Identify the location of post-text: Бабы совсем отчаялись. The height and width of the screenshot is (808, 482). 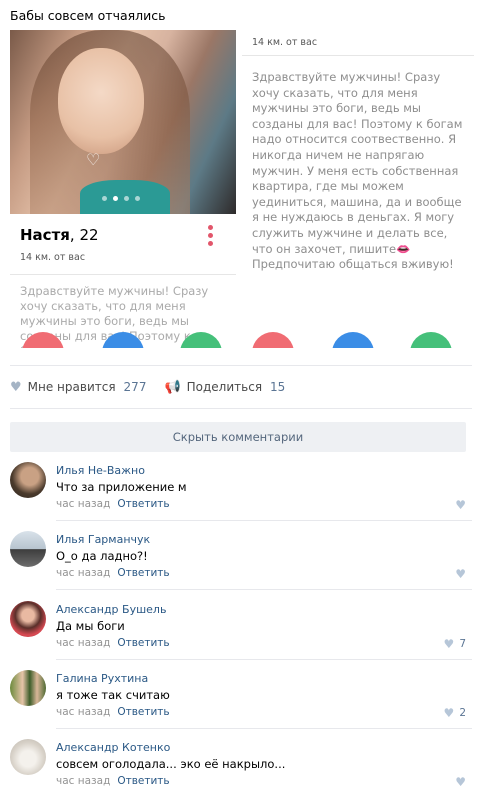
(88, 15).